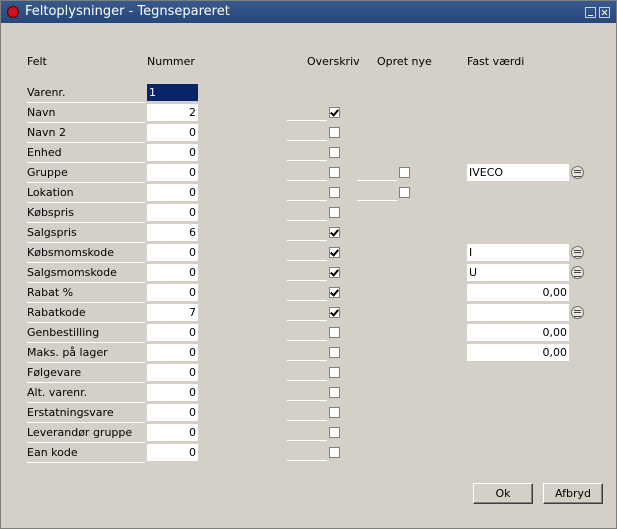  Describe the element at coordinates (573, 493) in the screenshot. I see `cancel-button: Afbryd` at that location.